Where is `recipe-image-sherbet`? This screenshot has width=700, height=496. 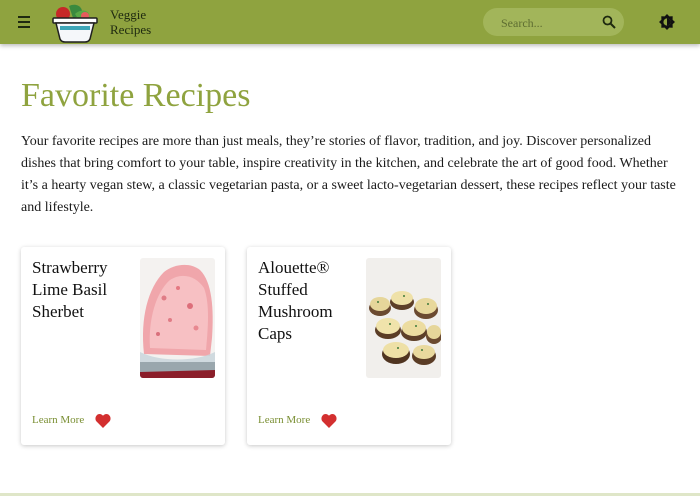 recipe-image-sherbet is located at coordinates (177, 318).